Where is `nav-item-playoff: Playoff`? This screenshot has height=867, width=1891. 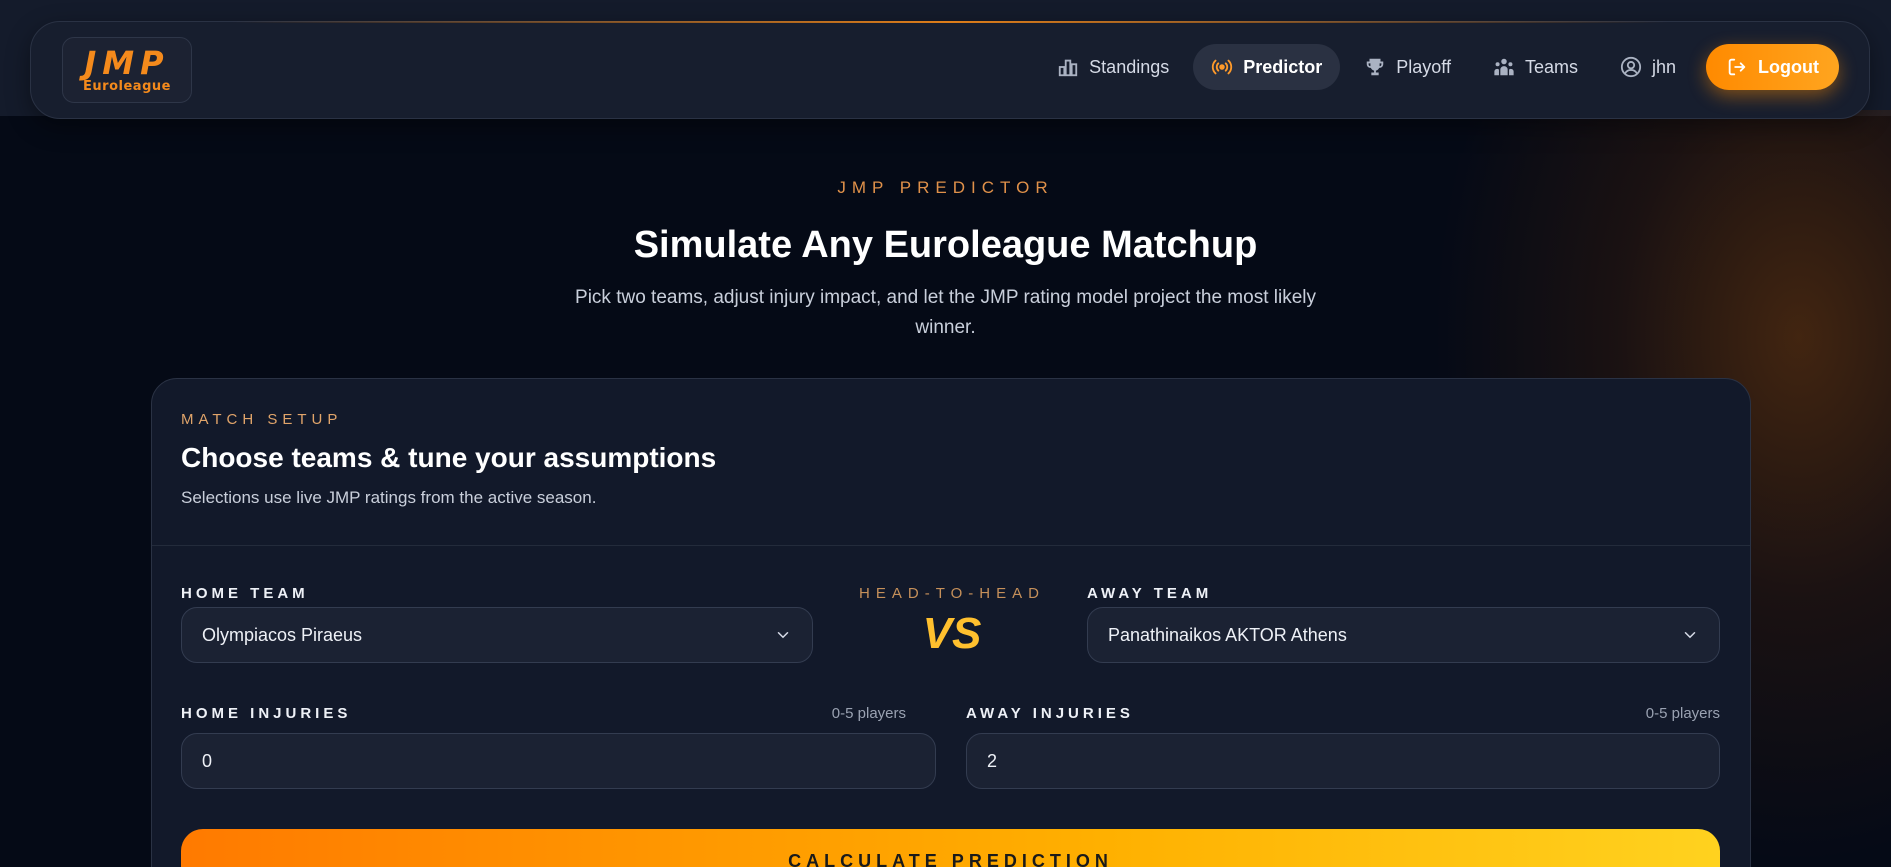 nav-item-playoff: Playoff is located at coordinates (1407, 67).